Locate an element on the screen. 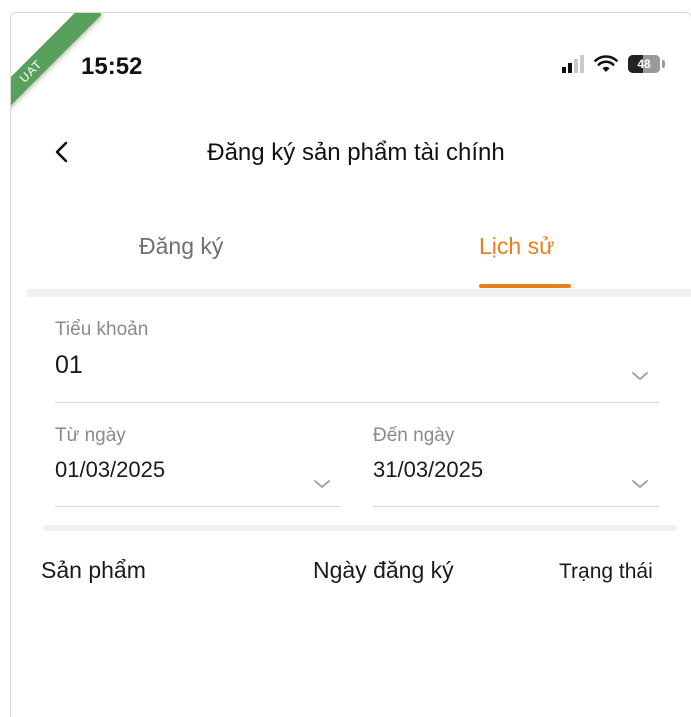 The height and width of the screenshot is (717, 691). to-date-value: 31/03/2025 is located at coordinates (428, 469).